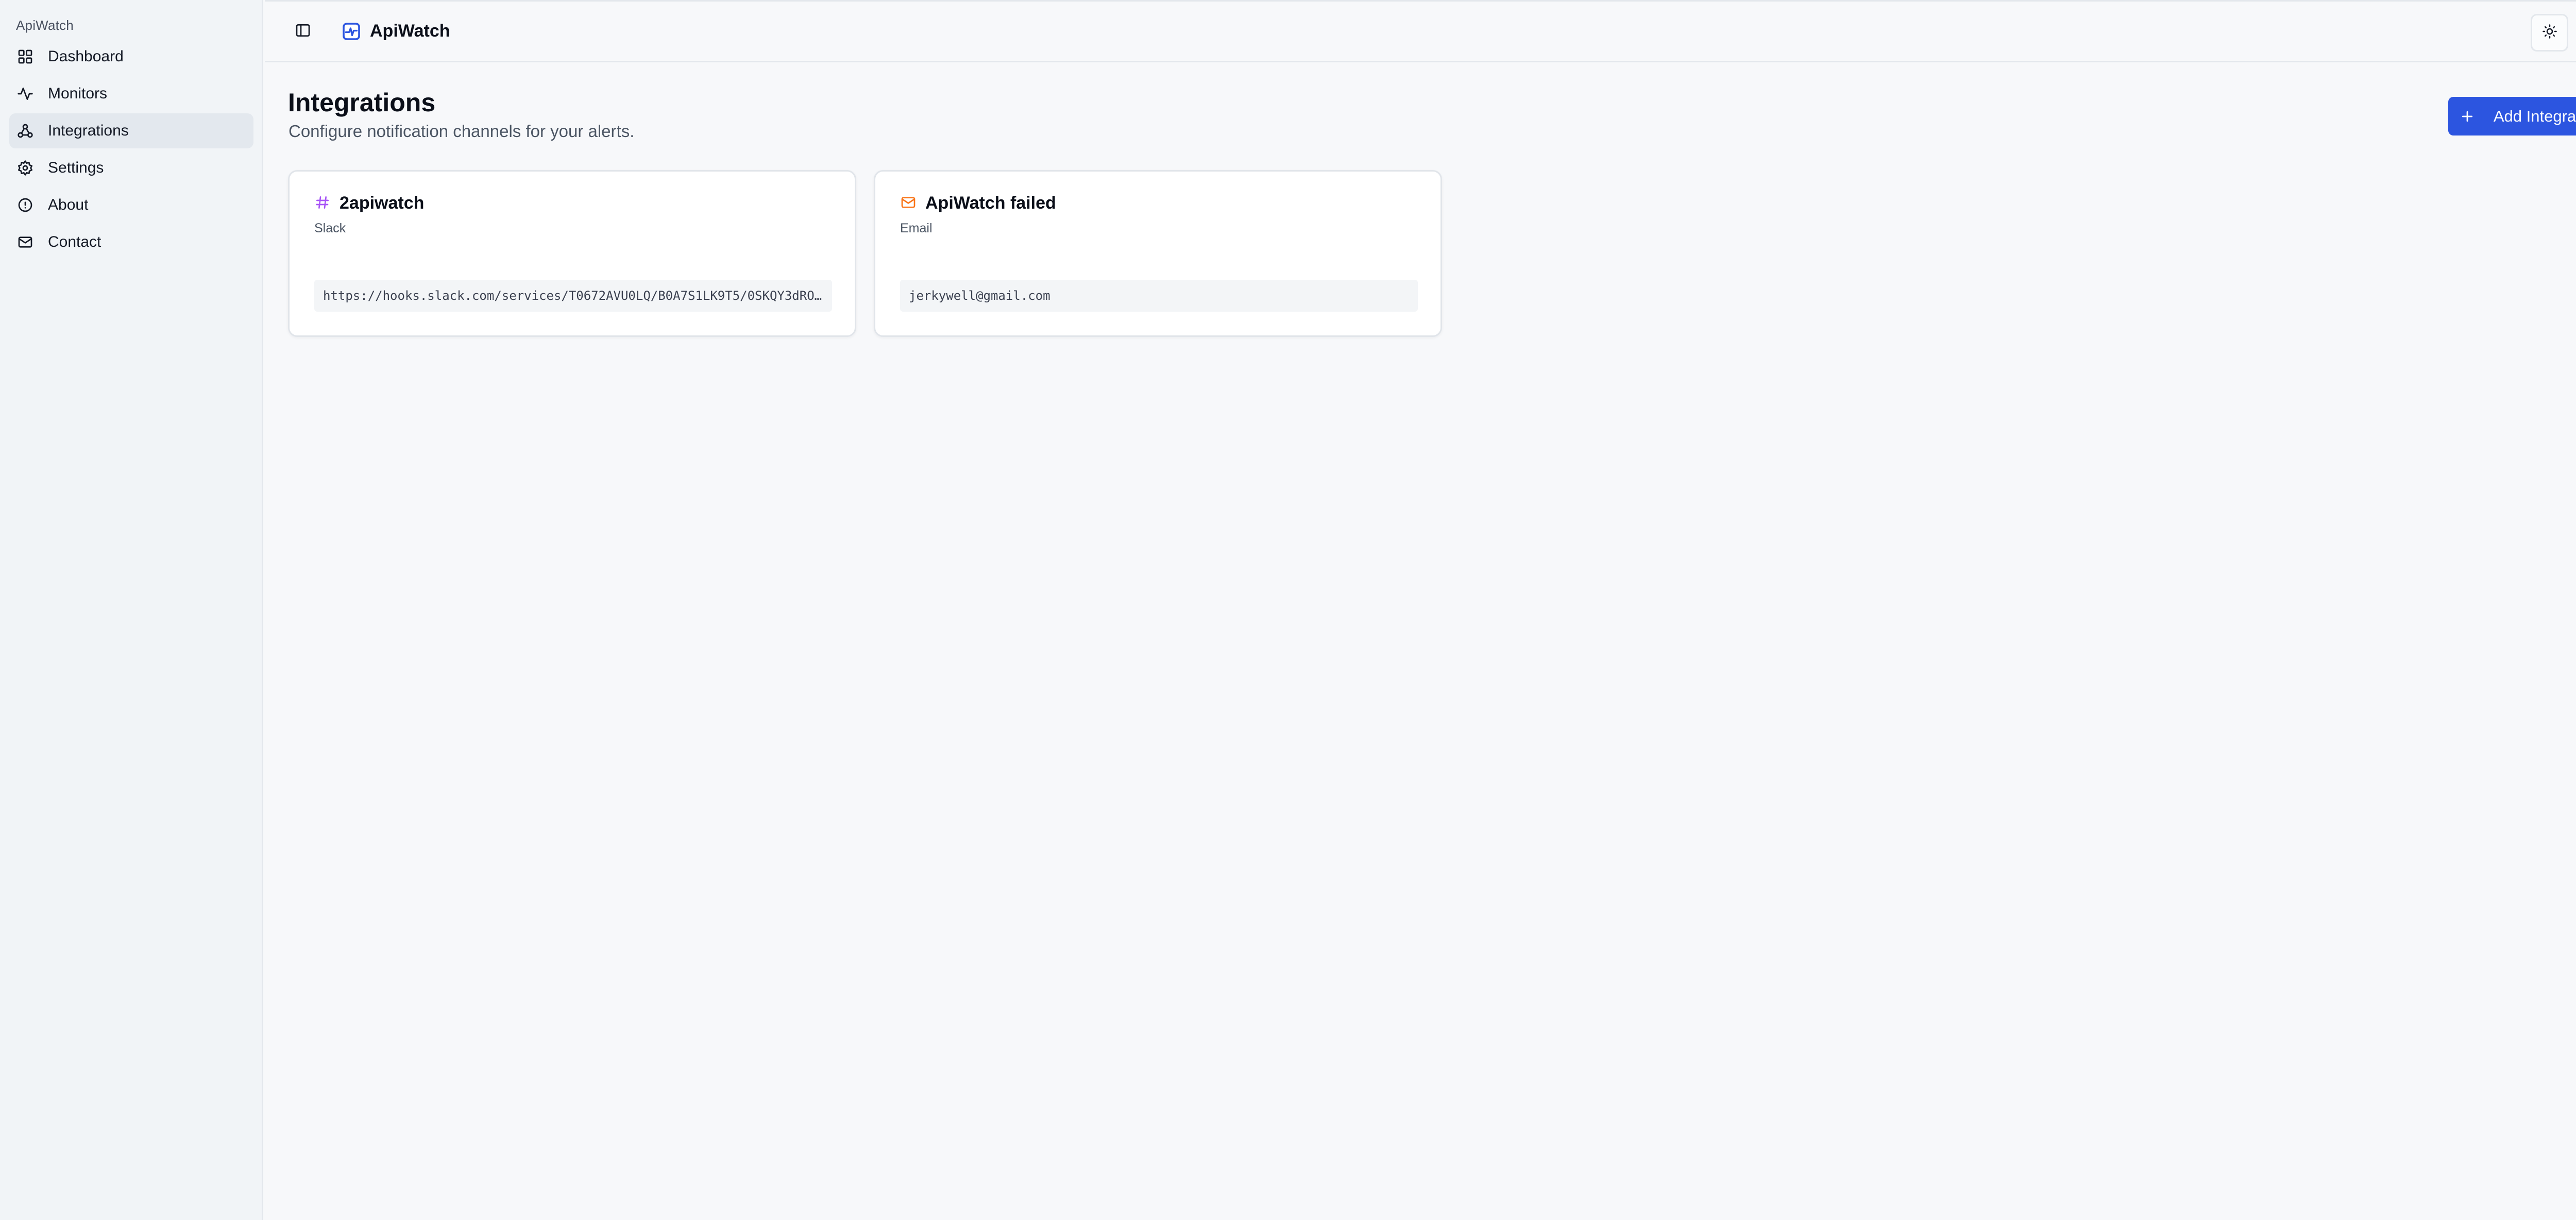 This screenshot has width=2576, height=1220. I want to click on info-icon, so click(25, 205).